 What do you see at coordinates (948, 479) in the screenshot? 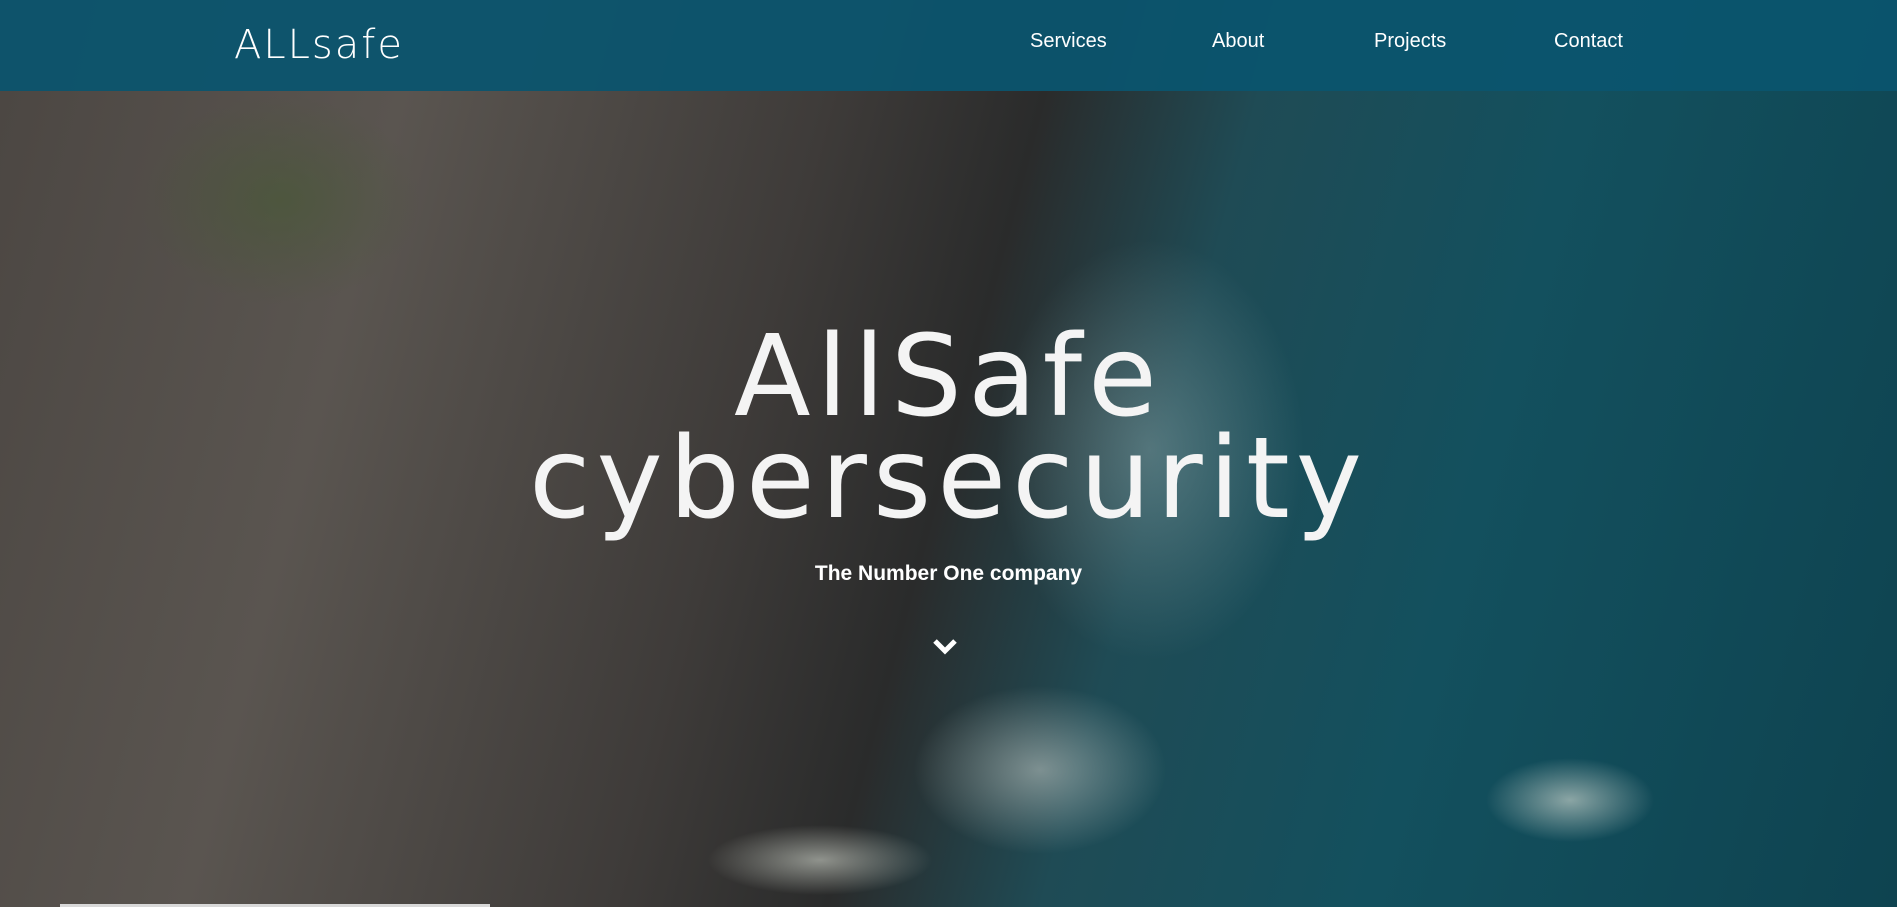
I see `hero-title-line2: cybersecurity` at bounding box center [948, 479].